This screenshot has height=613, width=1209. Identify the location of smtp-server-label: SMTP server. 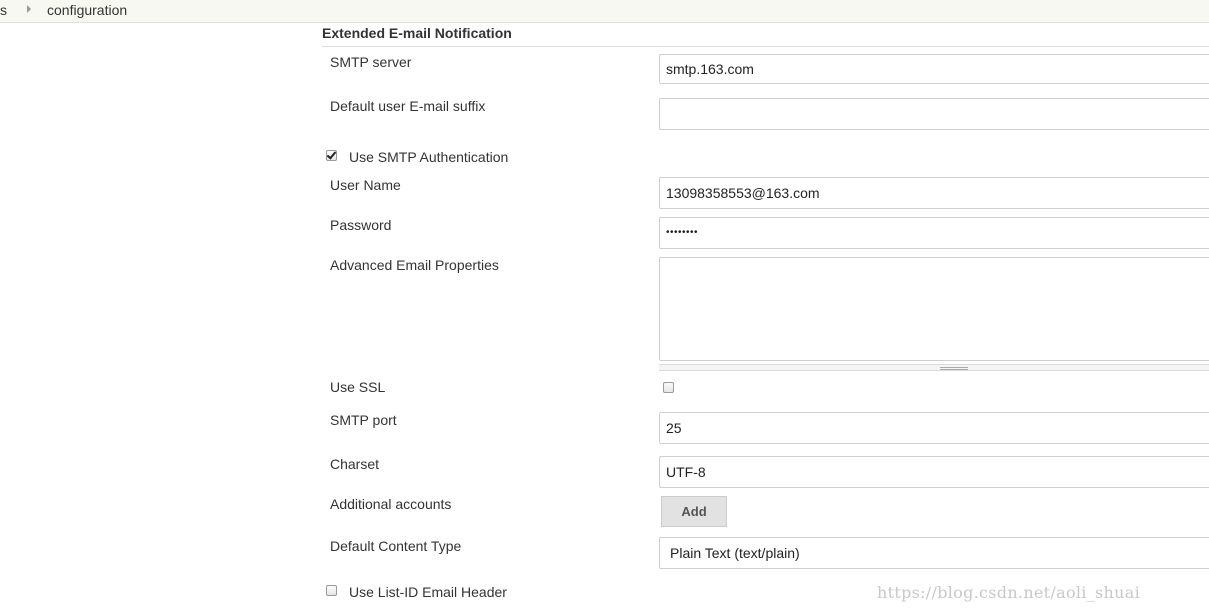
(371, 62).